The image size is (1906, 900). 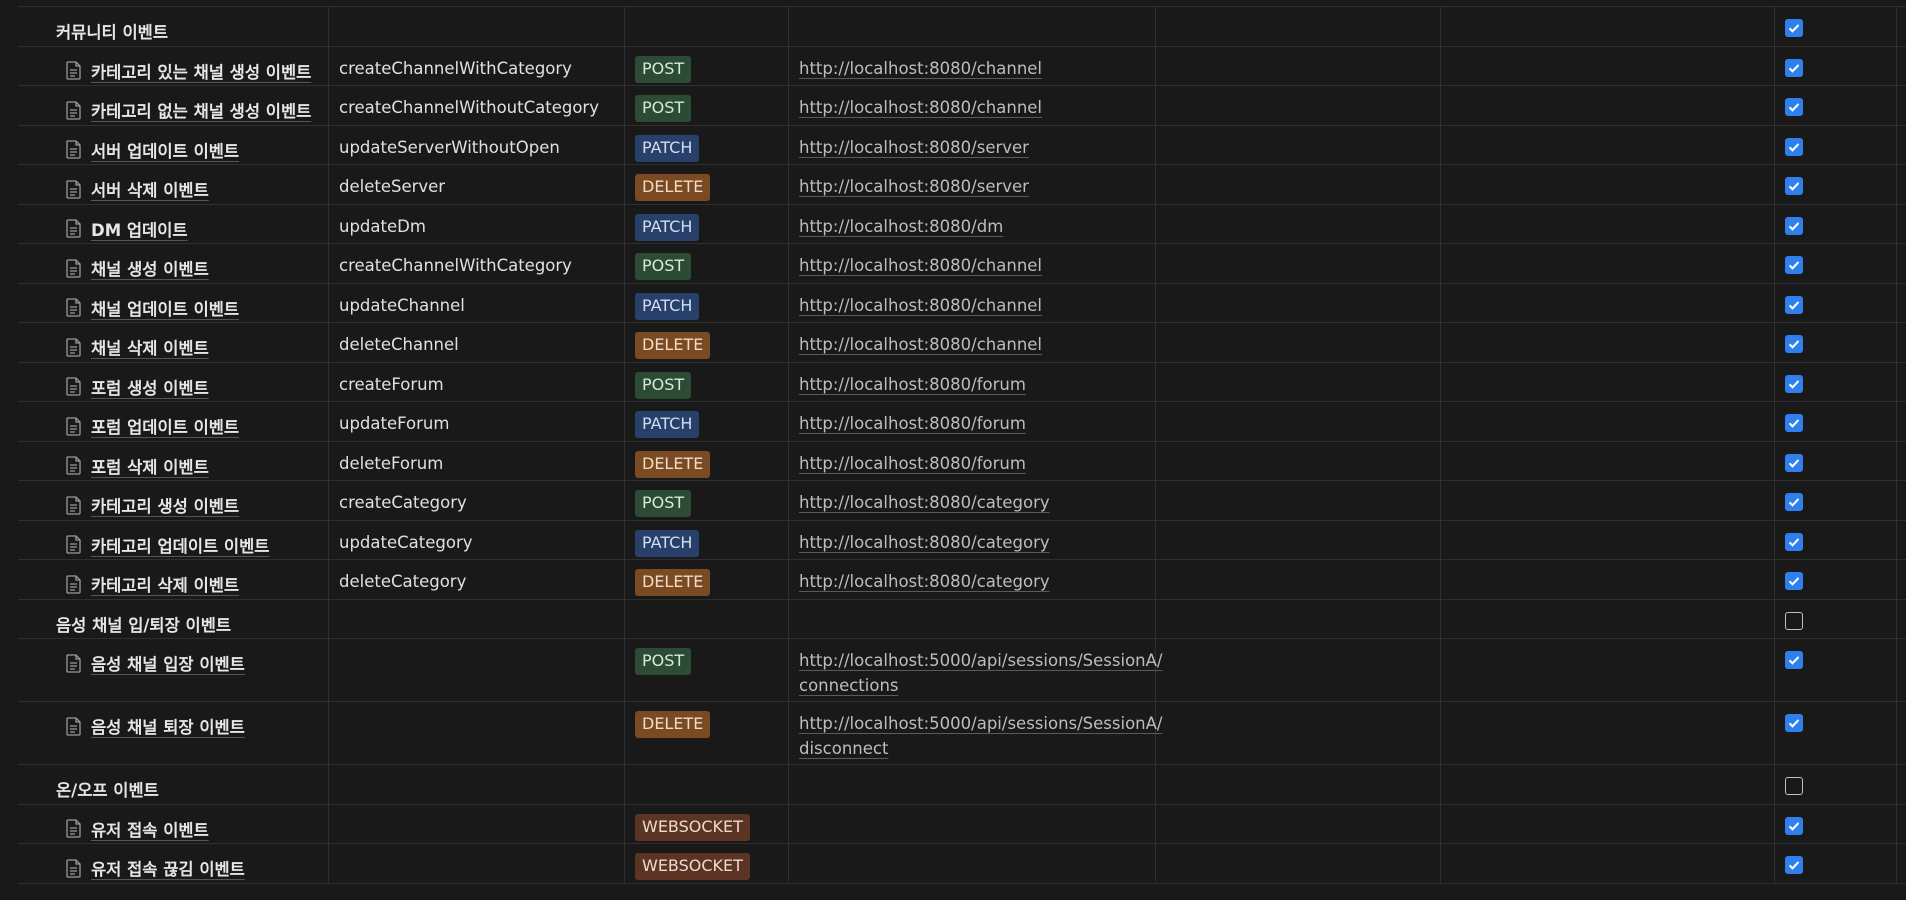 What do you see at coordinates (137, 347) in the screenshot?
I see `page-link: 채널 삭제 이벤트` at bounding box center [137, 347].